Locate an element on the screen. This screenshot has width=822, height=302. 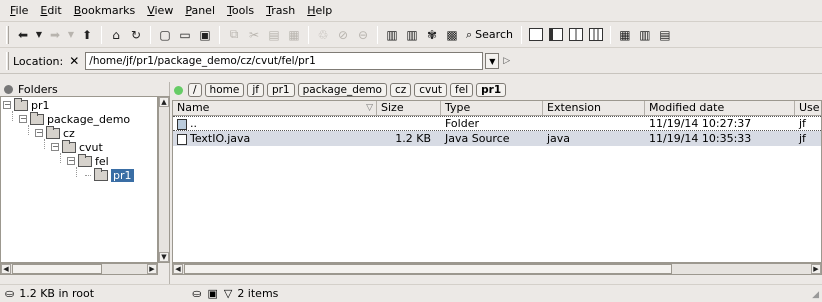
image-view-icon: ▩ is located at coordinates (452, 35).